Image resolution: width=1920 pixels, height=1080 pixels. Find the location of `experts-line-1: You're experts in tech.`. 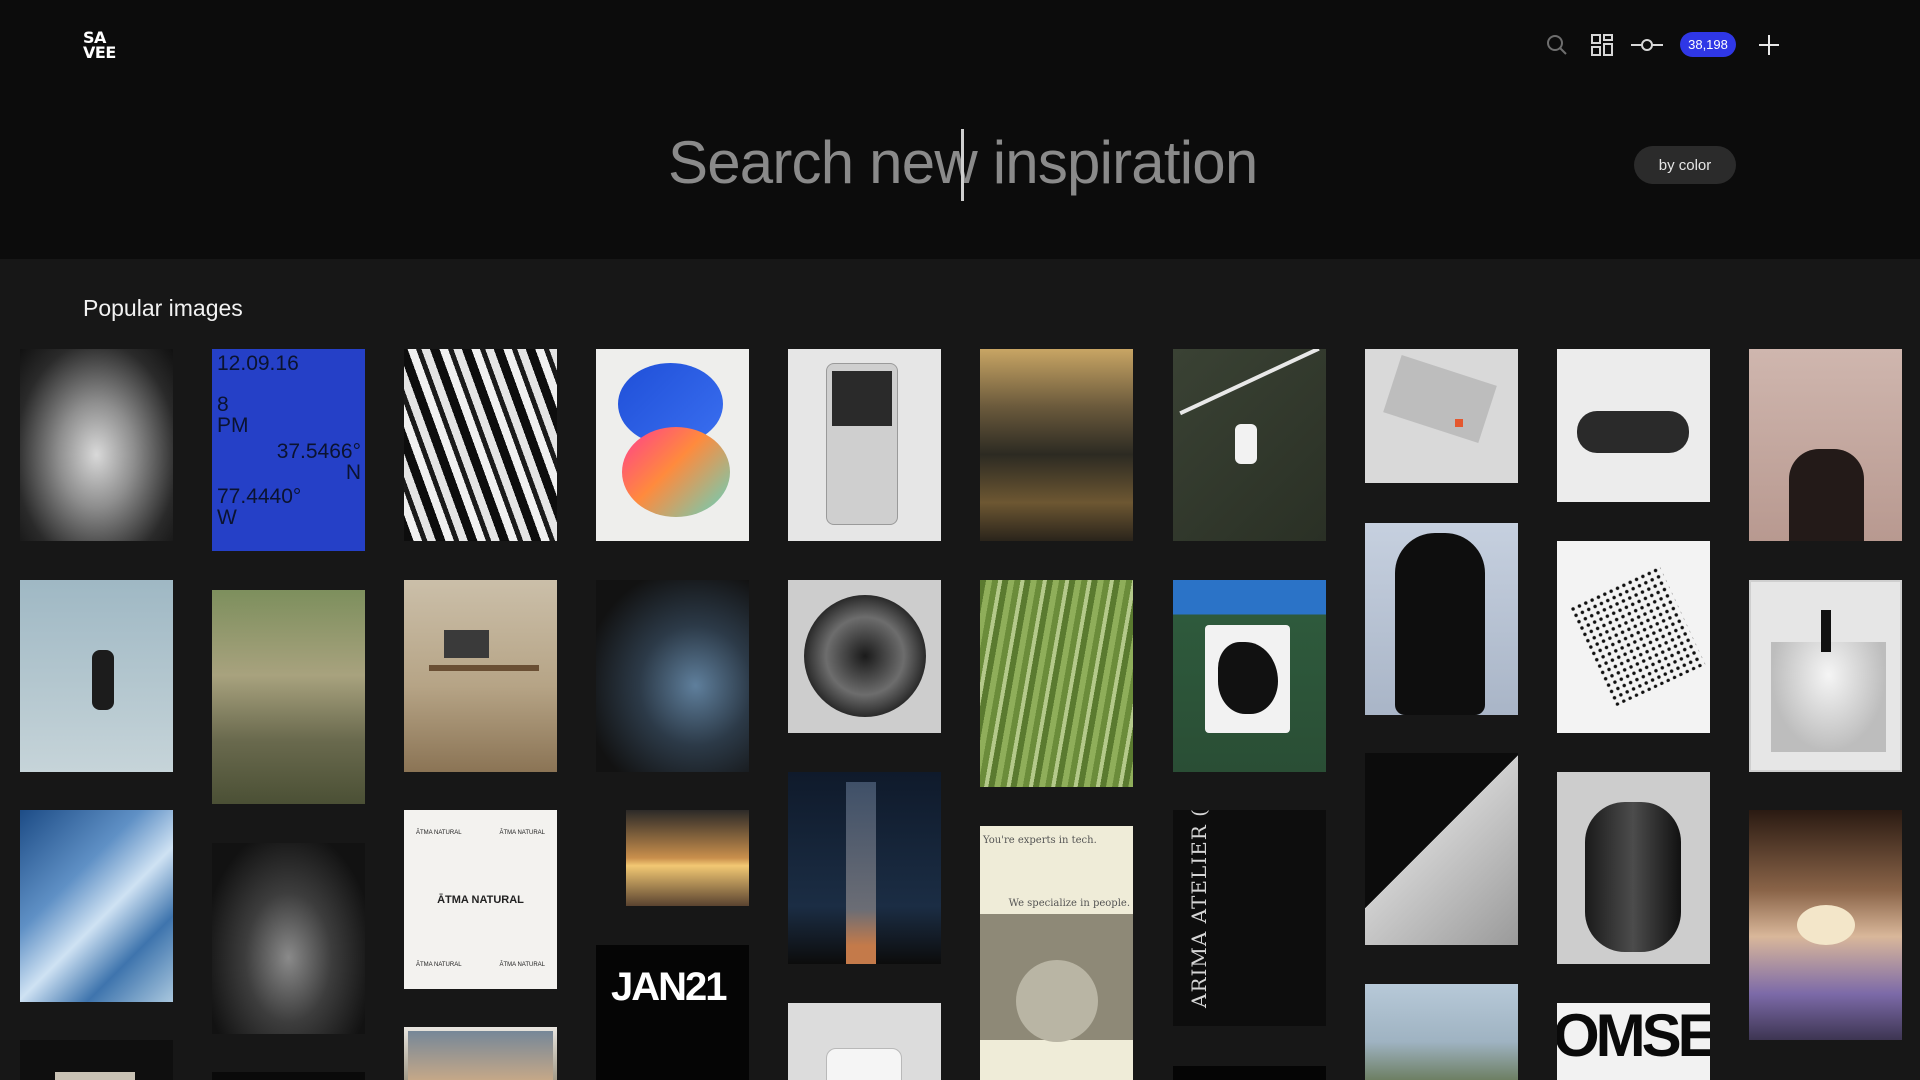

experts-line-1: You're experts in tech. is located at coordinates (1040, 840).